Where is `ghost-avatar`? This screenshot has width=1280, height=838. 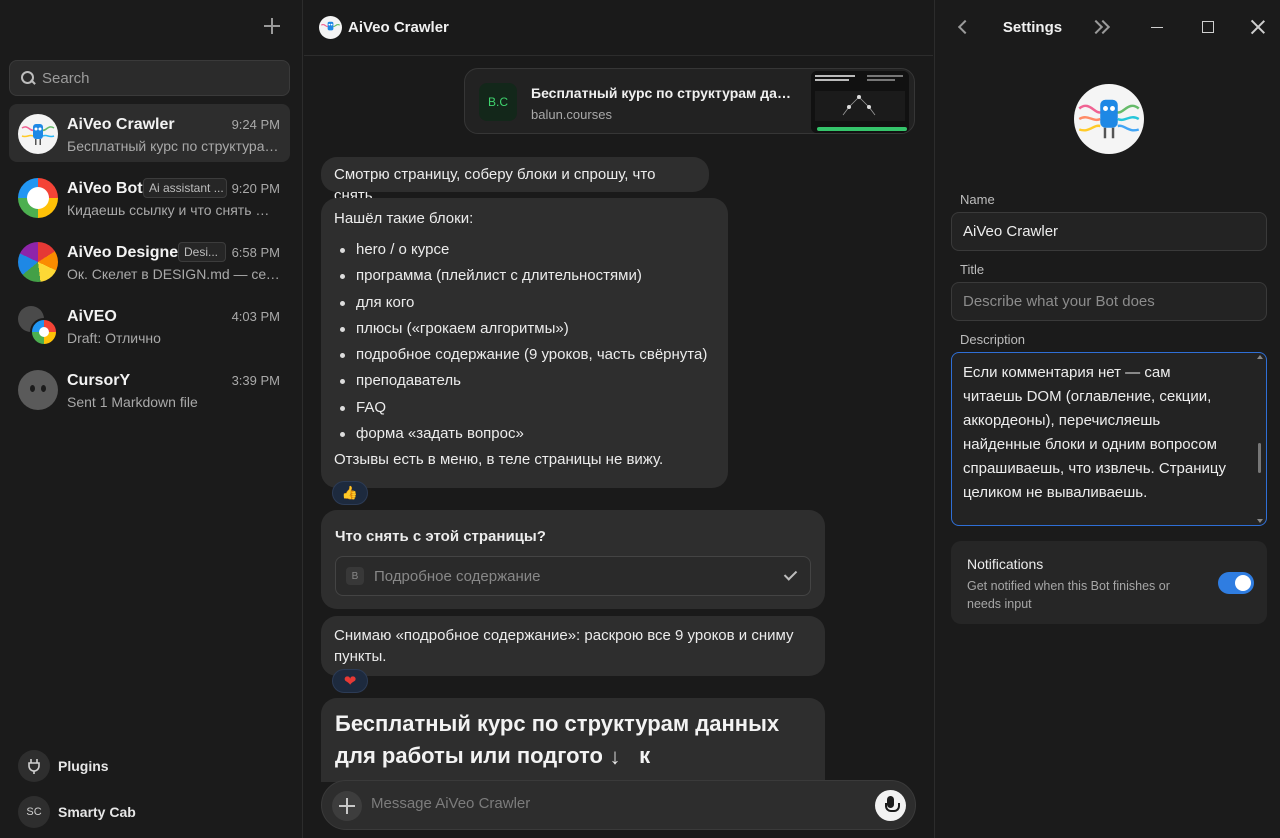
ghost-avatar is located at coordinates (38, 390).